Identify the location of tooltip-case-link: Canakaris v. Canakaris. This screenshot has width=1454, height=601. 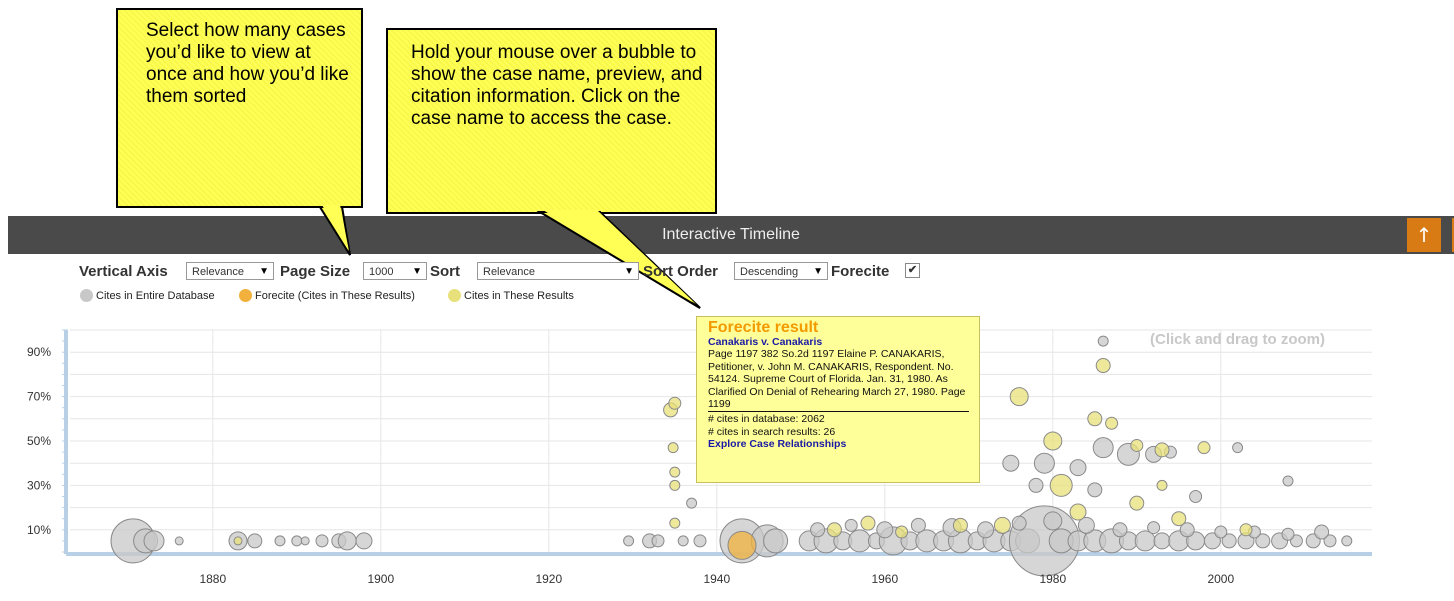
(838, 342).